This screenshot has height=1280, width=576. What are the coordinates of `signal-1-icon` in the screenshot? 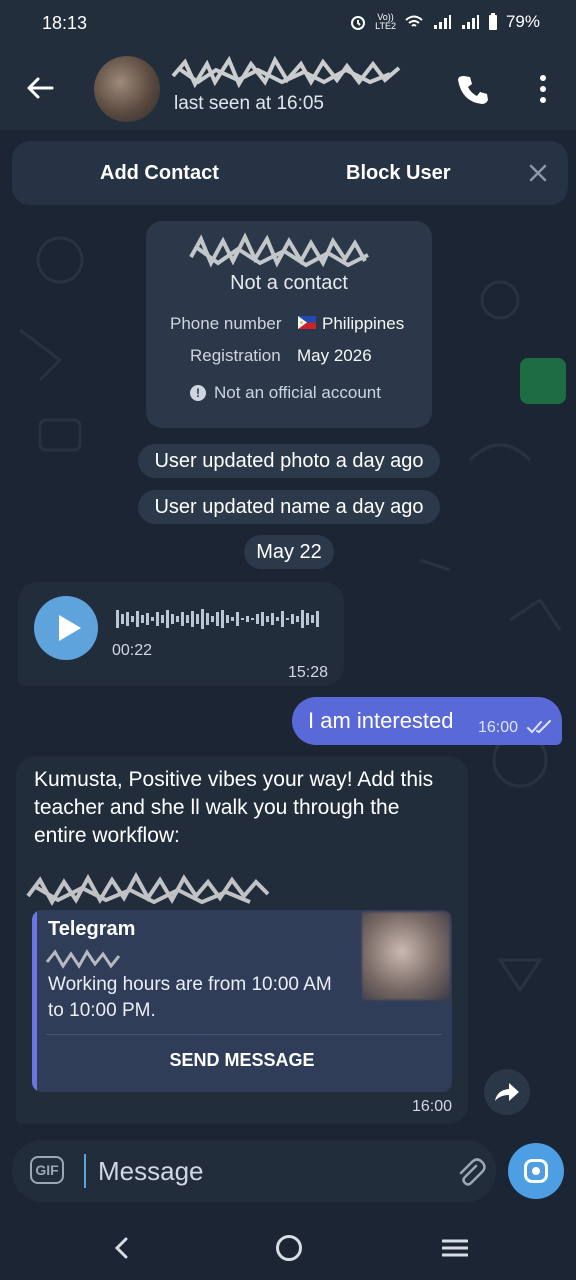 It's located at (442, 22).